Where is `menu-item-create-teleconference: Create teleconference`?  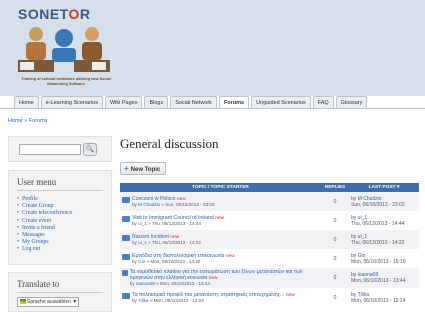
menu-item-create-teleconference: Create teleconference is located at coordinates (60, 213).